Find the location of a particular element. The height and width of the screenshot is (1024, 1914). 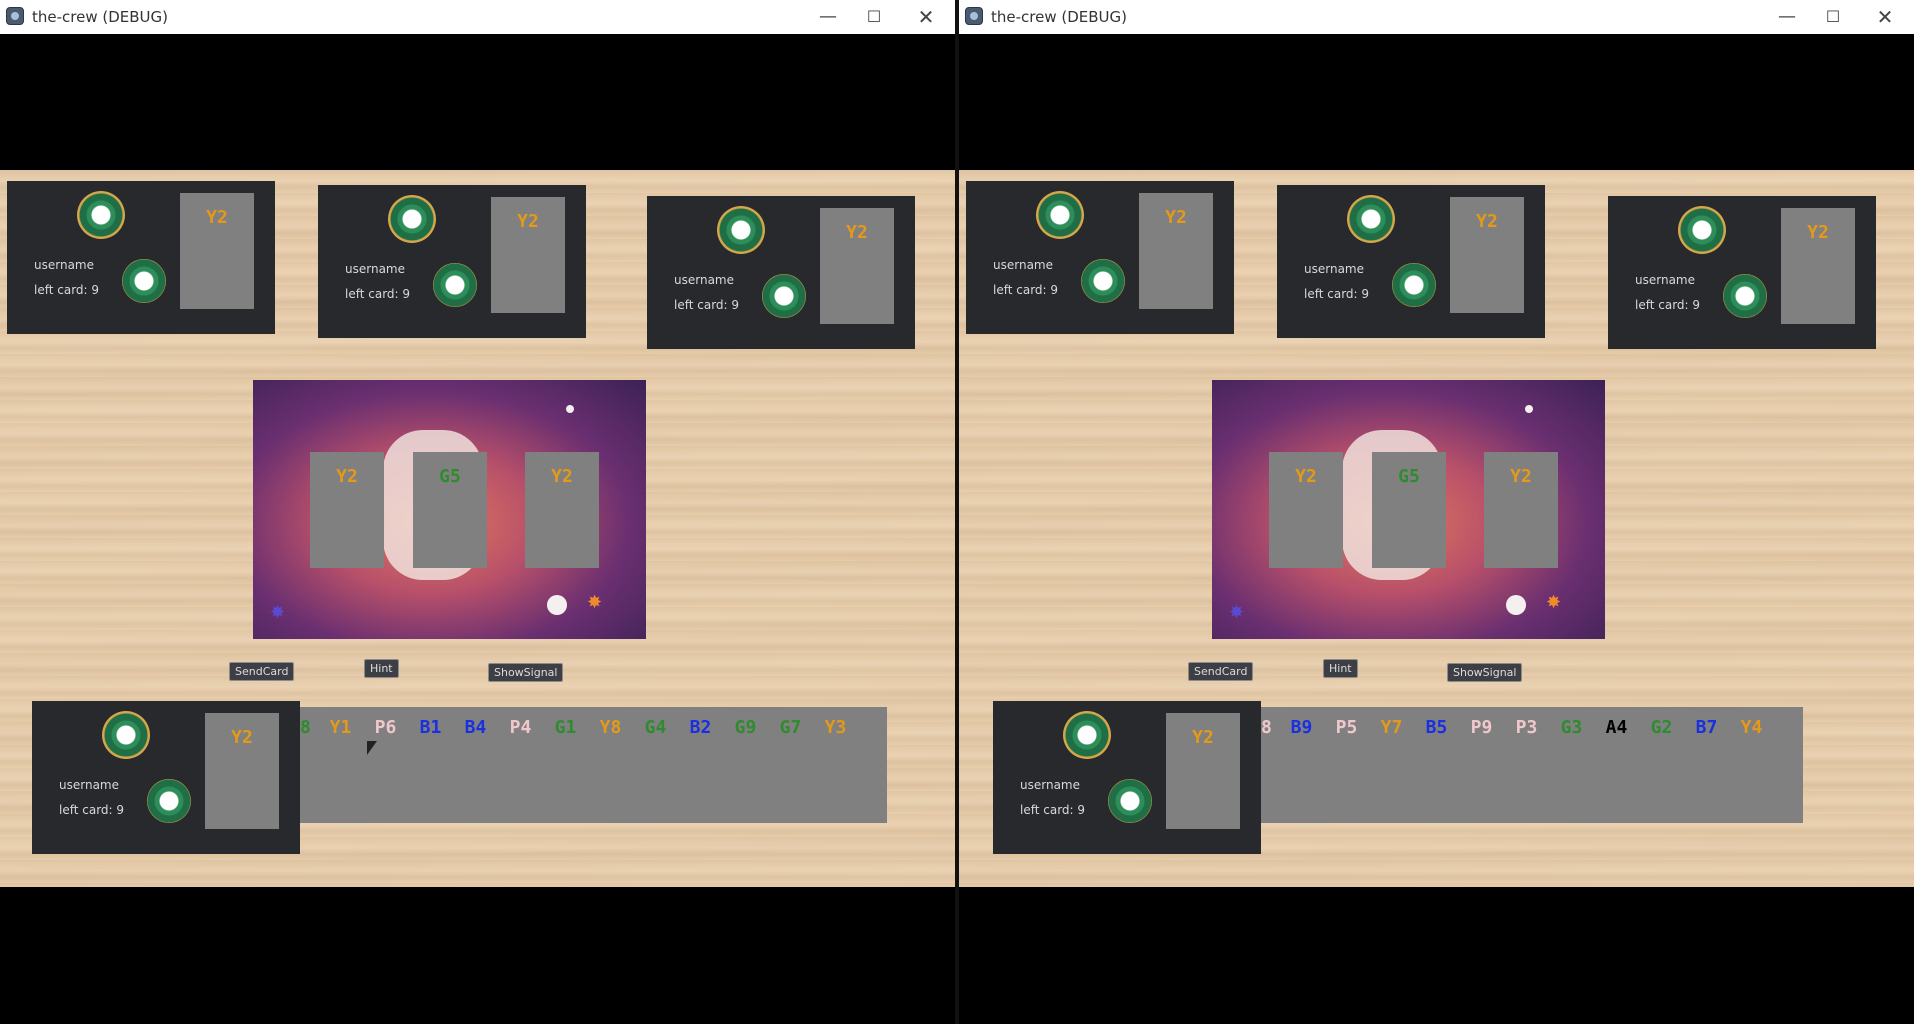

hand-card: B5 is located at coordinates (1436, 727).